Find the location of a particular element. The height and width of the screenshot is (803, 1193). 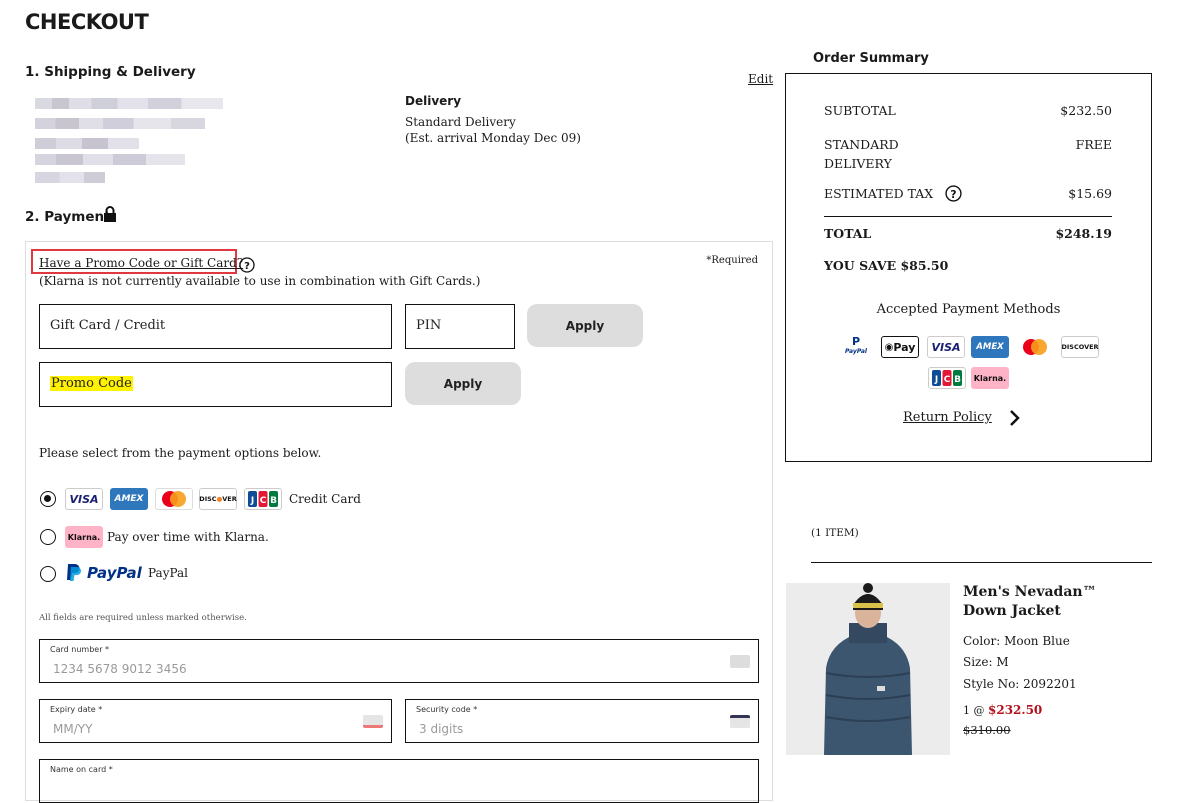

savings-text: YOU SAVE $85.50 is located at coordinates (886, 265).